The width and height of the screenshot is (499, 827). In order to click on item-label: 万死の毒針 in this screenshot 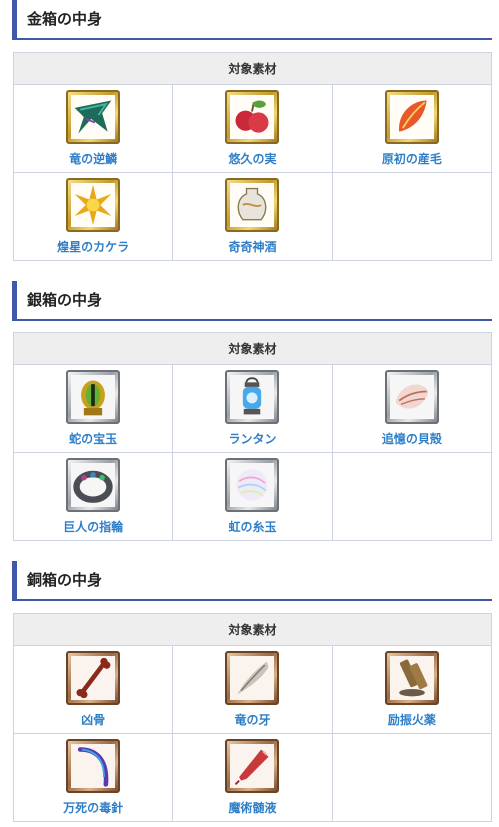, I will do `click(93, 808)`.